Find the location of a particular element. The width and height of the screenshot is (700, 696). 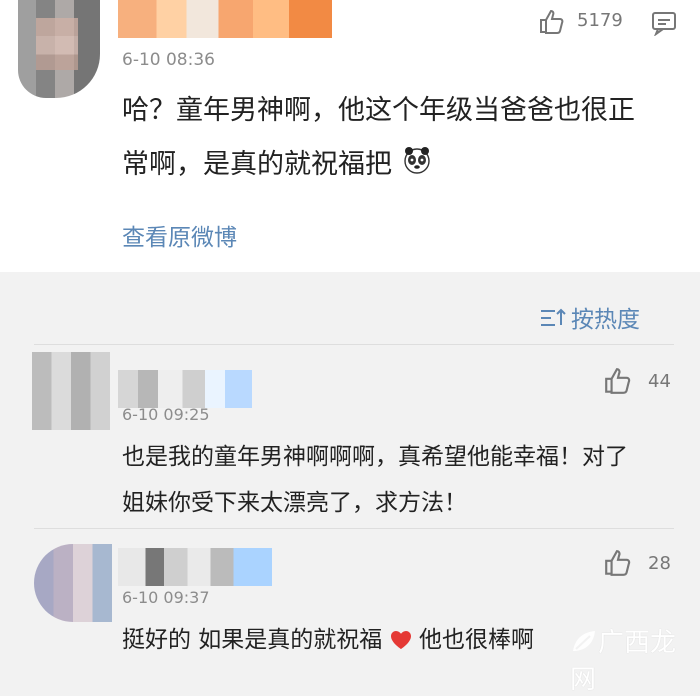

comment-line-2-text: 常啊，是真的就祝福把 is located at coordinates (257, 164).